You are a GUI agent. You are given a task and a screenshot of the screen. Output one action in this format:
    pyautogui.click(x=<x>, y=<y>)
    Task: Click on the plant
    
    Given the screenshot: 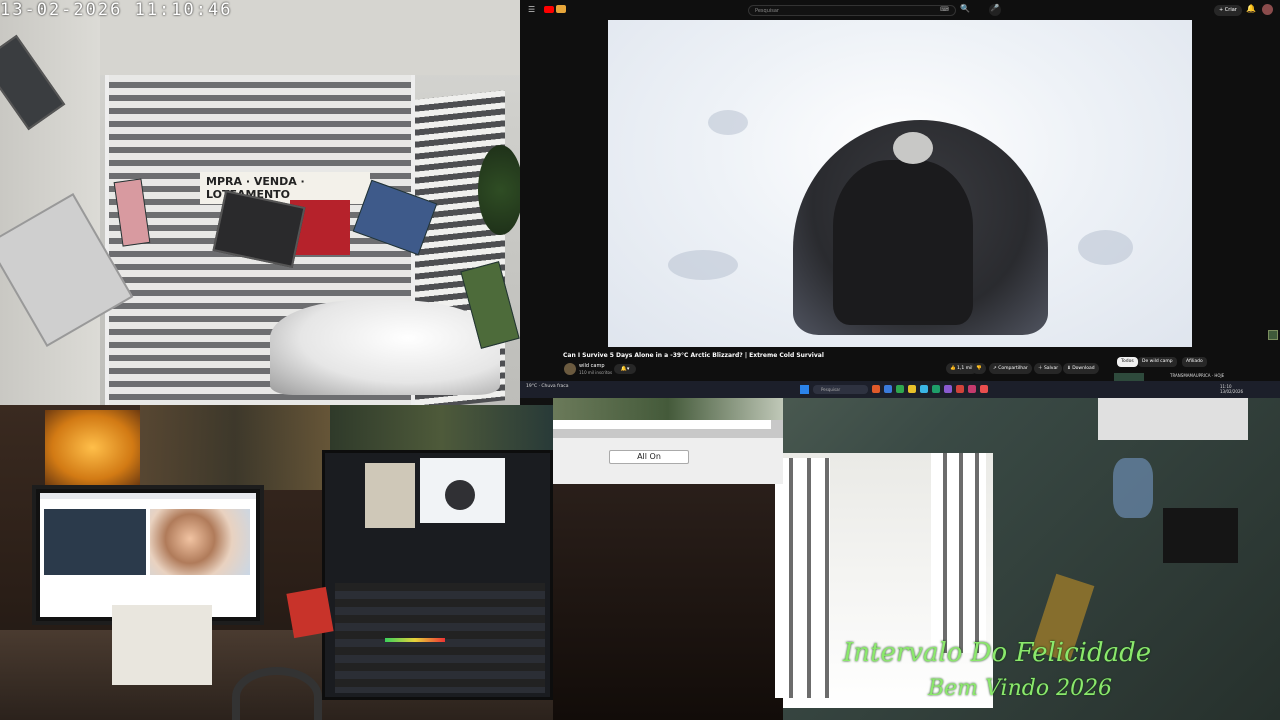 What is the action you would take?
    pyautogui.click(x=499, y=190)
    